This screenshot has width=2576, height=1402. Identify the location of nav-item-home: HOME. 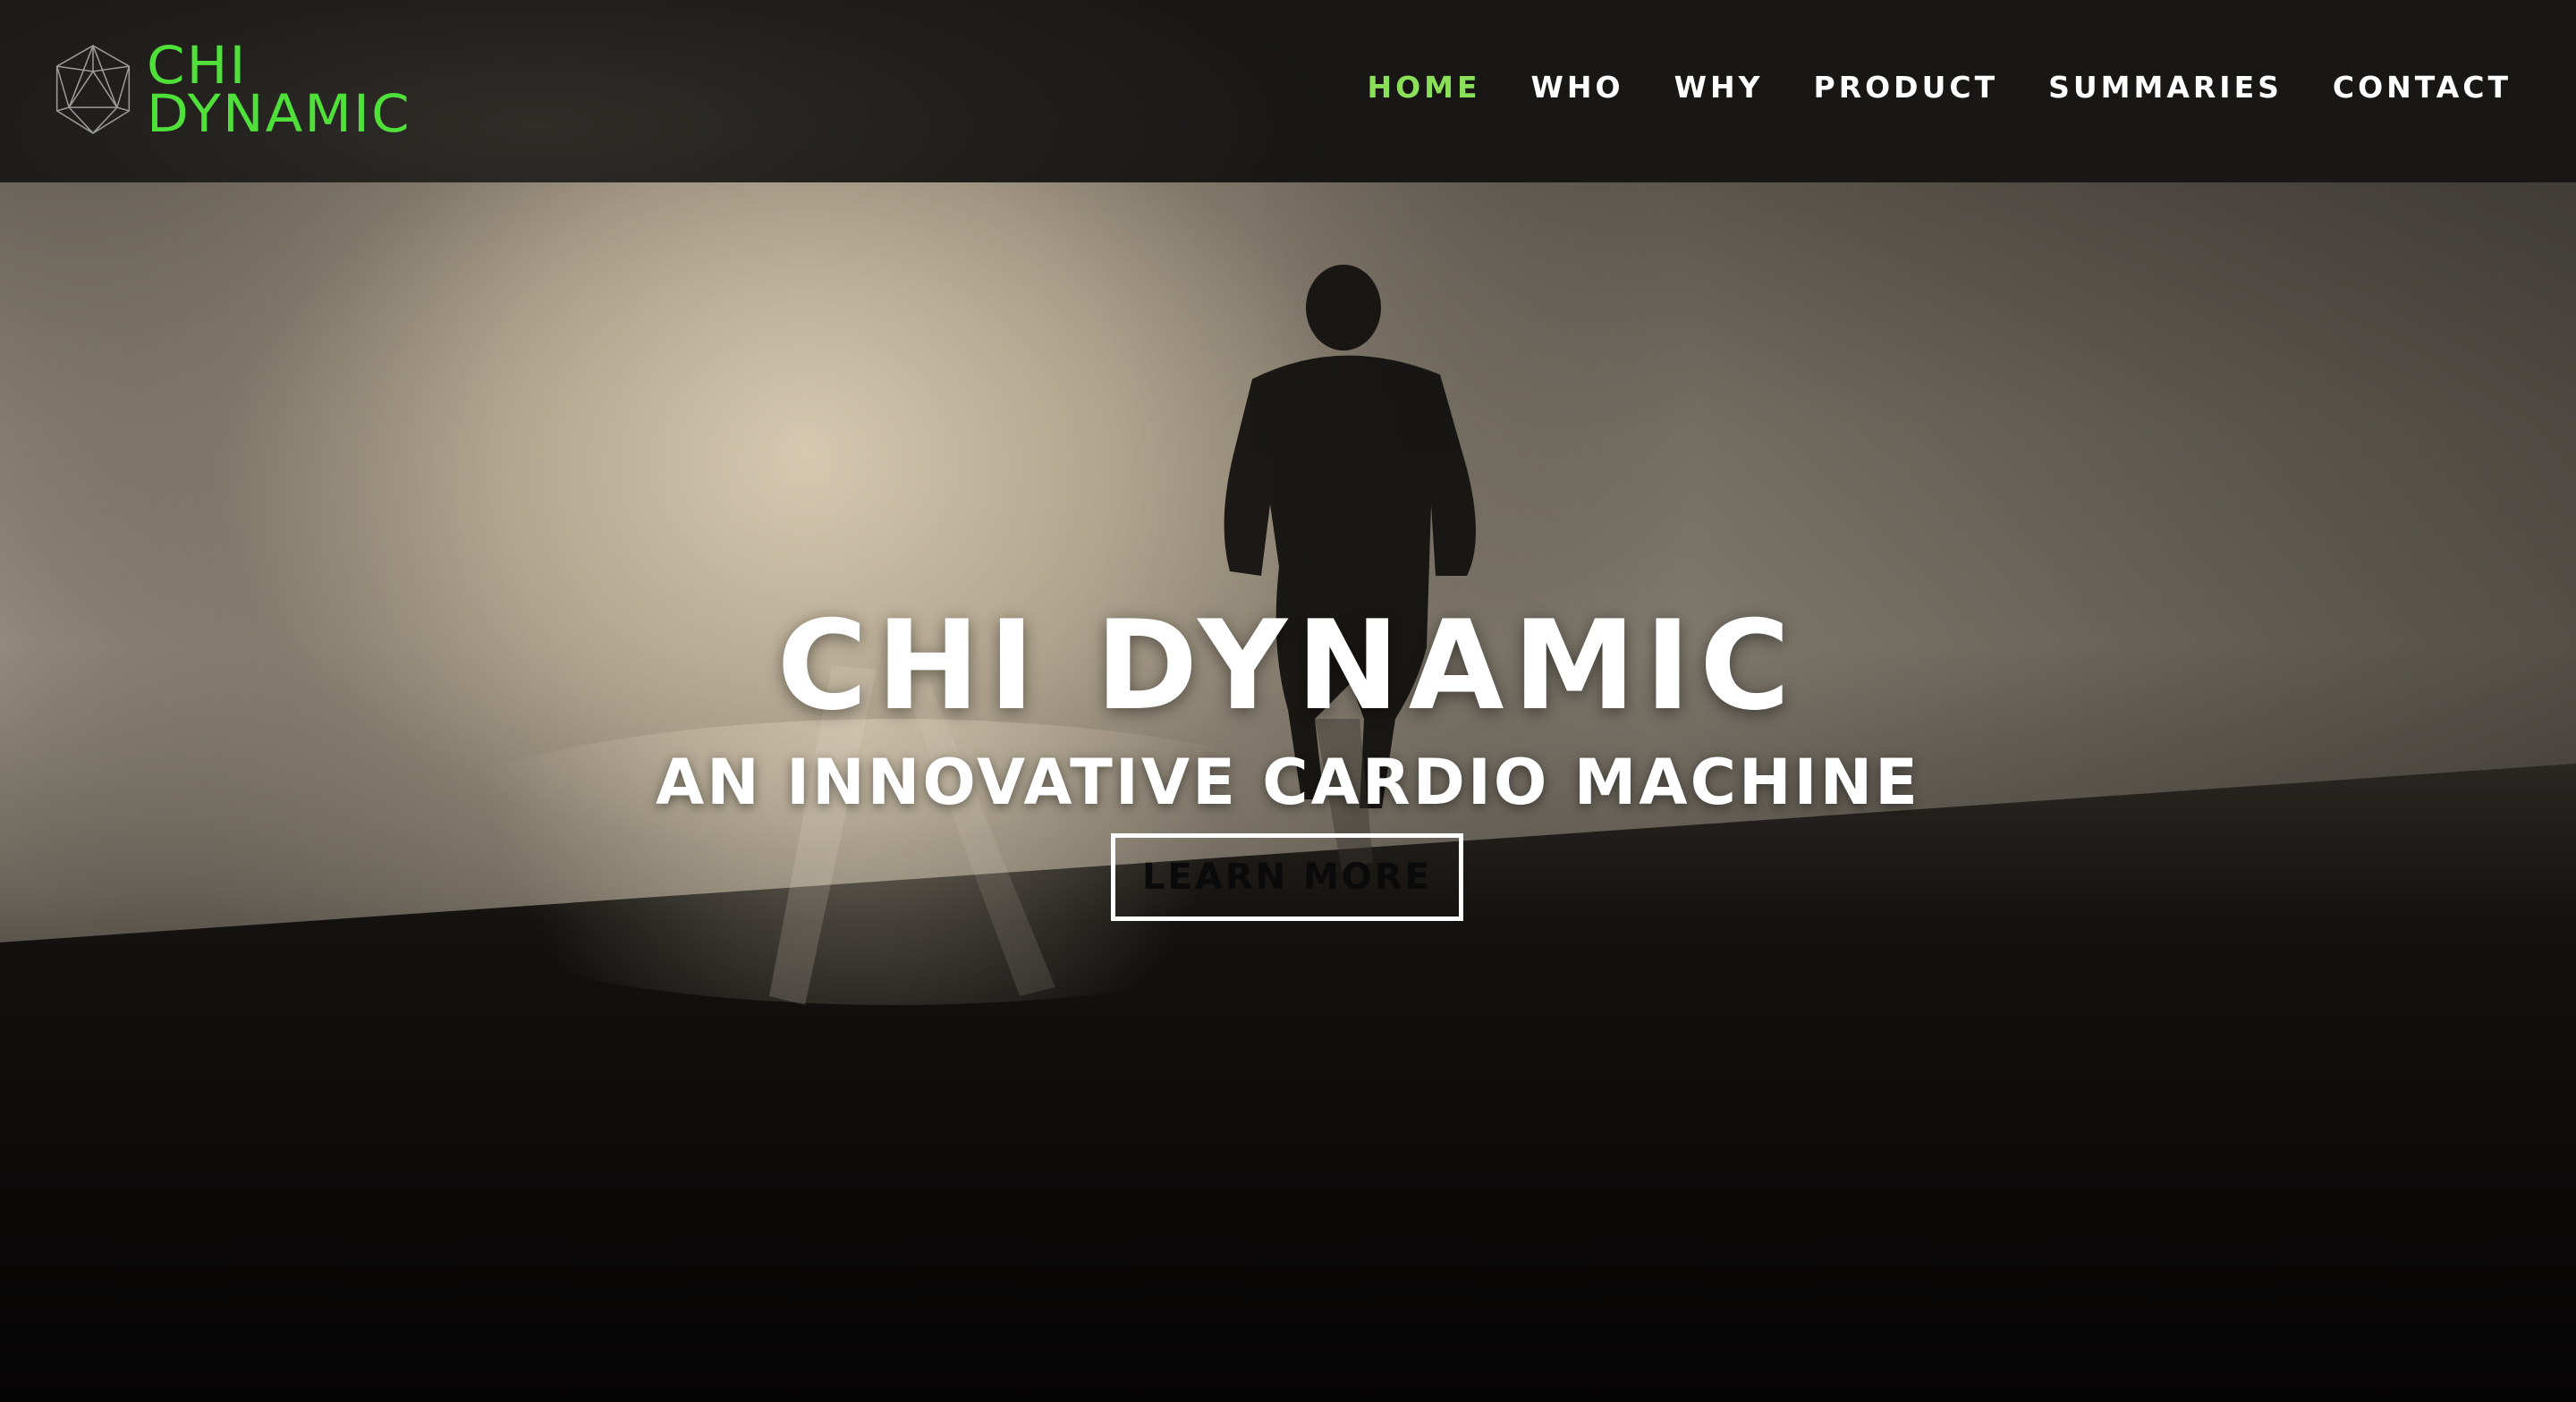
(1423, 87).